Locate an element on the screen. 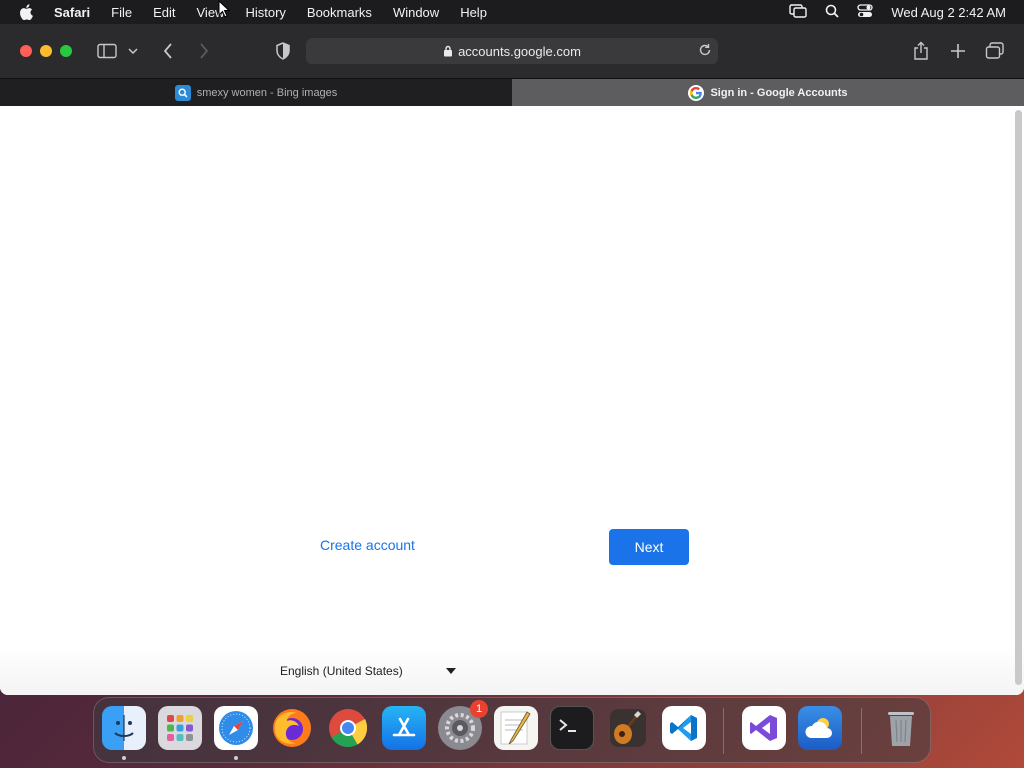  garageband-icon is located at coordinates (628, 728).